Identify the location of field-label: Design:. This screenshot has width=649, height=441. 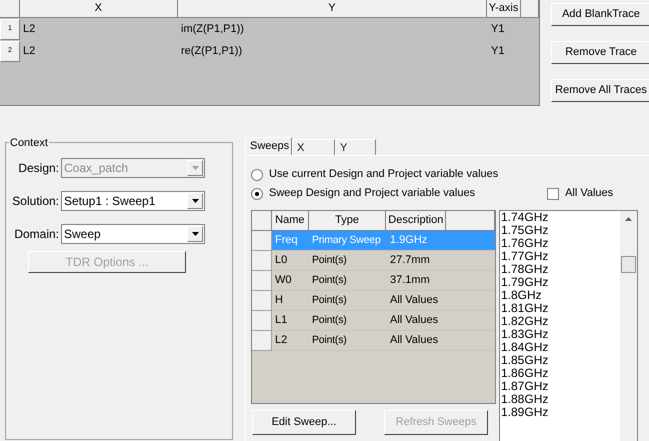
(38, 168).